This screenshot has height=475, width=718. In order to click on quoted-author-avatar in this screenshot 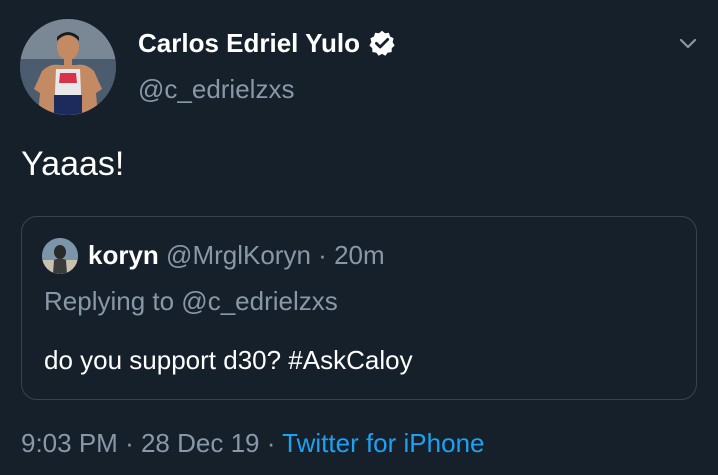, I will do `click(60, 256)`.